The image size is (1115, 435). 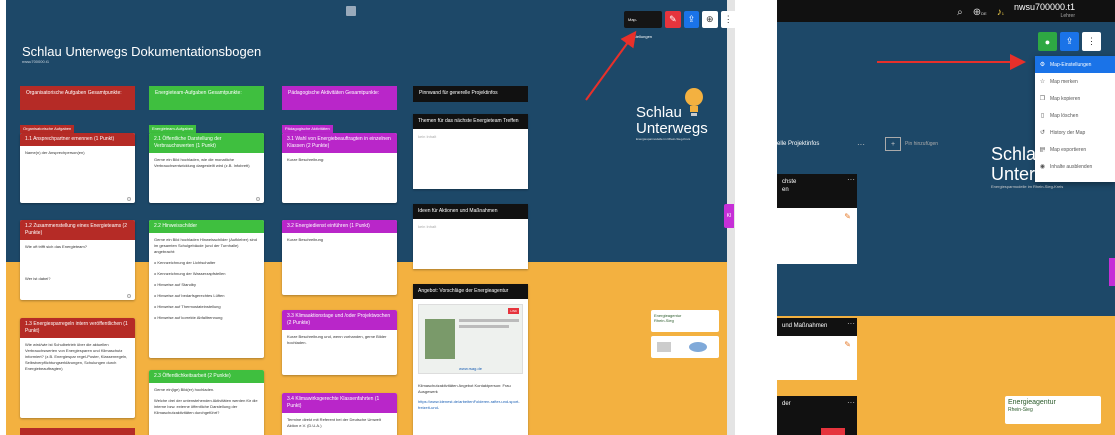 I want to click on add-pin-button: + Pin hinzufügen, so click(x=911, y=144).